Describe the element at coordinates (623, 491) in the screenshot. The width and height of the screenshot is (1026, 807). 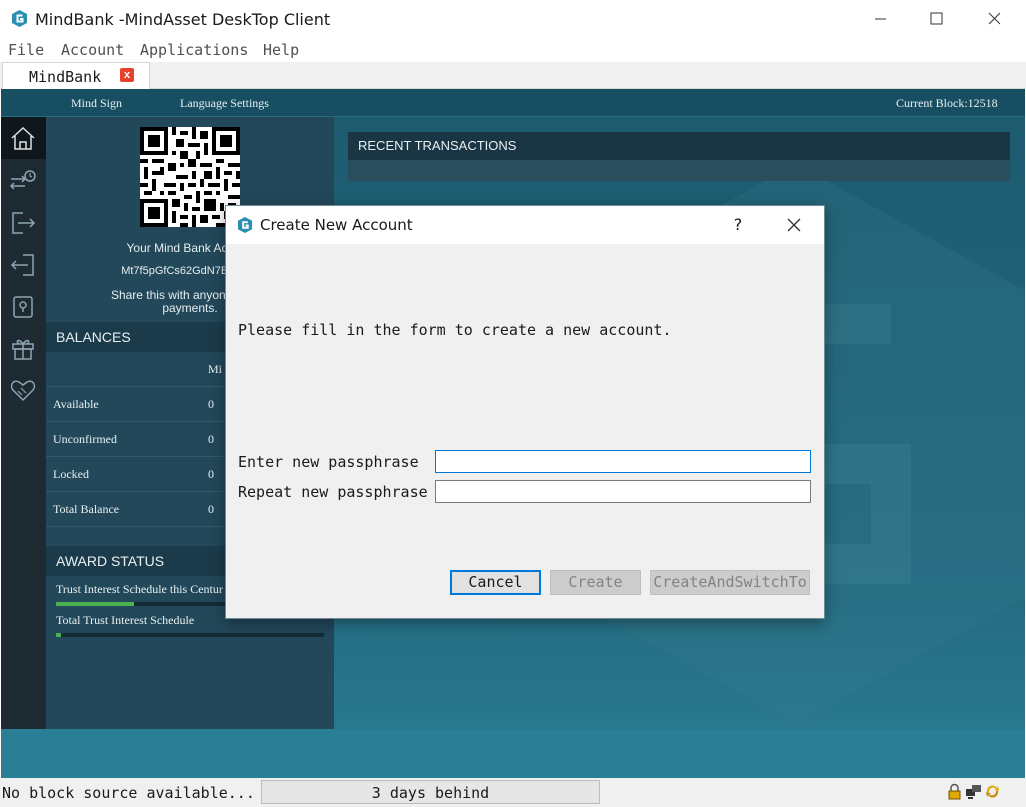
I see `repeat-passphrase-input` at that location.